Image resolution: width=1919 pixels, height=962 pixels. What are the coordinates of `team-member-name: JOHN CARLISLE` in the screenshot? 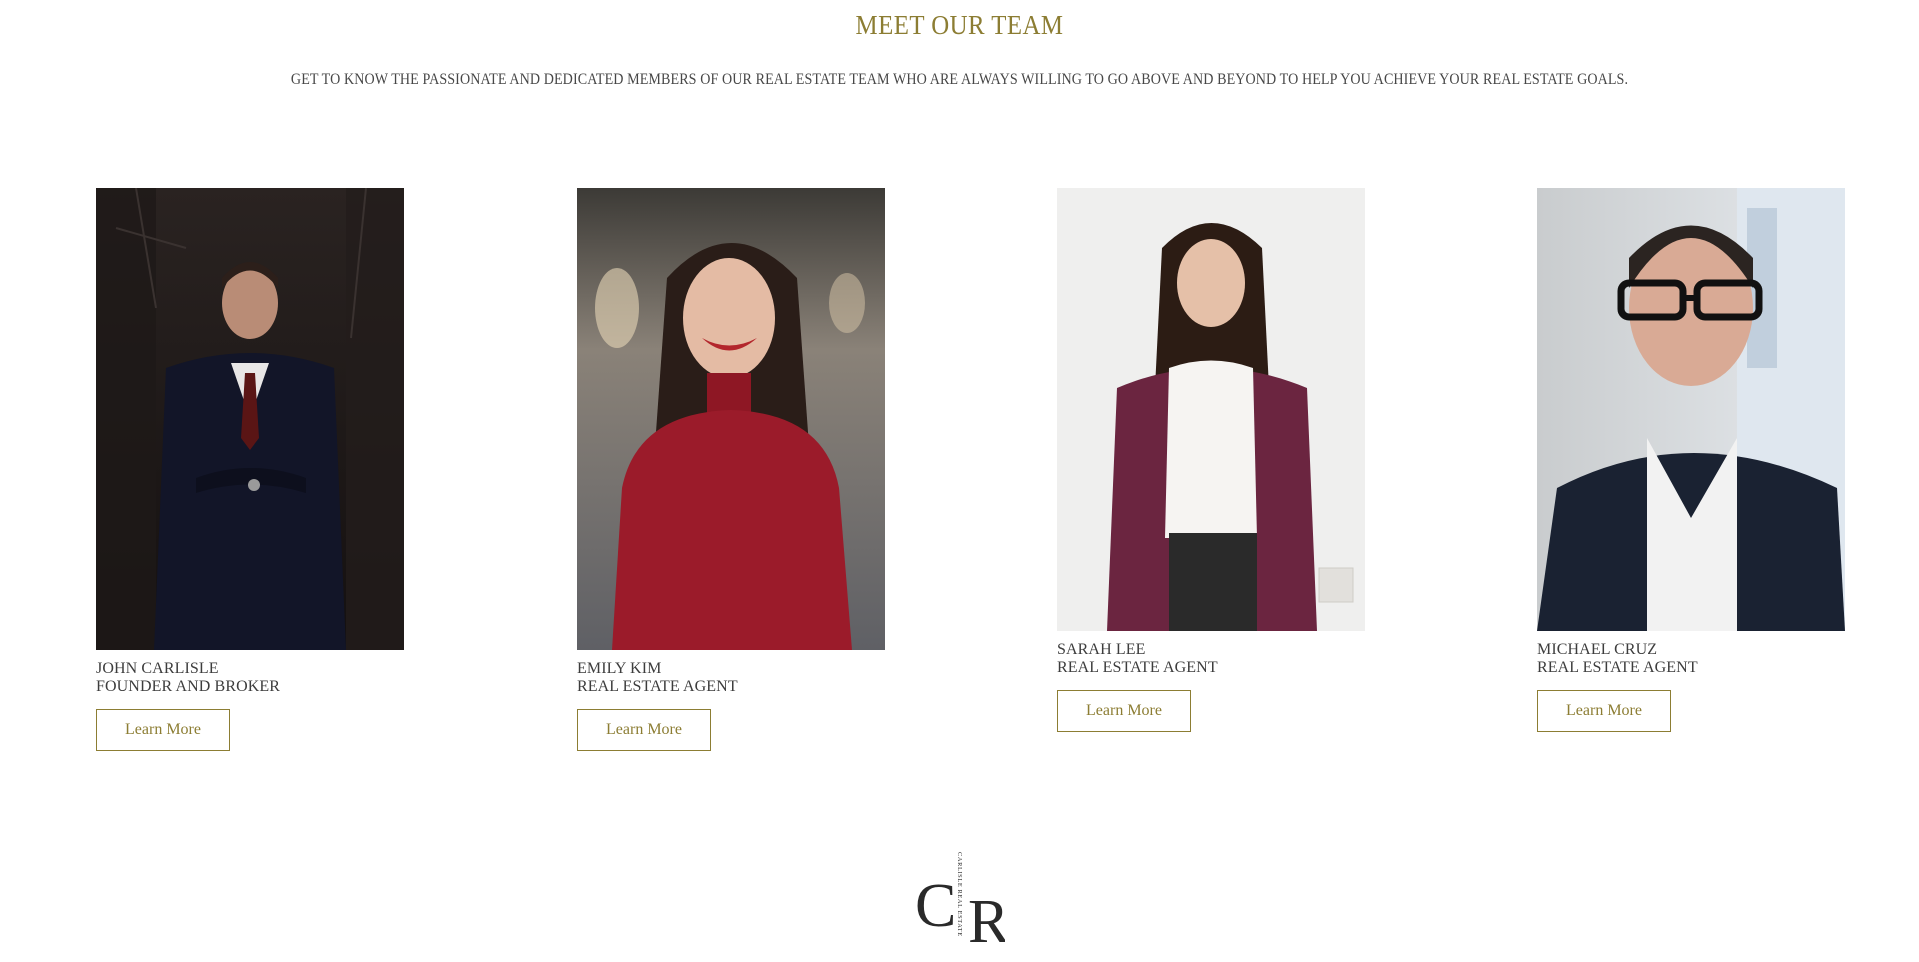 It's located at (157, 668).